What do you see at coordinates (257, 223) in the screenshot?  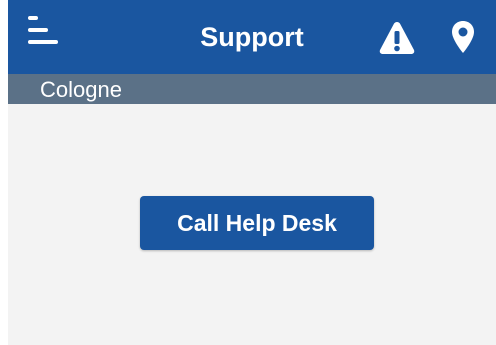 I see `call-help-desk-button: Call Help Desk` at bounding box center [257, 223].